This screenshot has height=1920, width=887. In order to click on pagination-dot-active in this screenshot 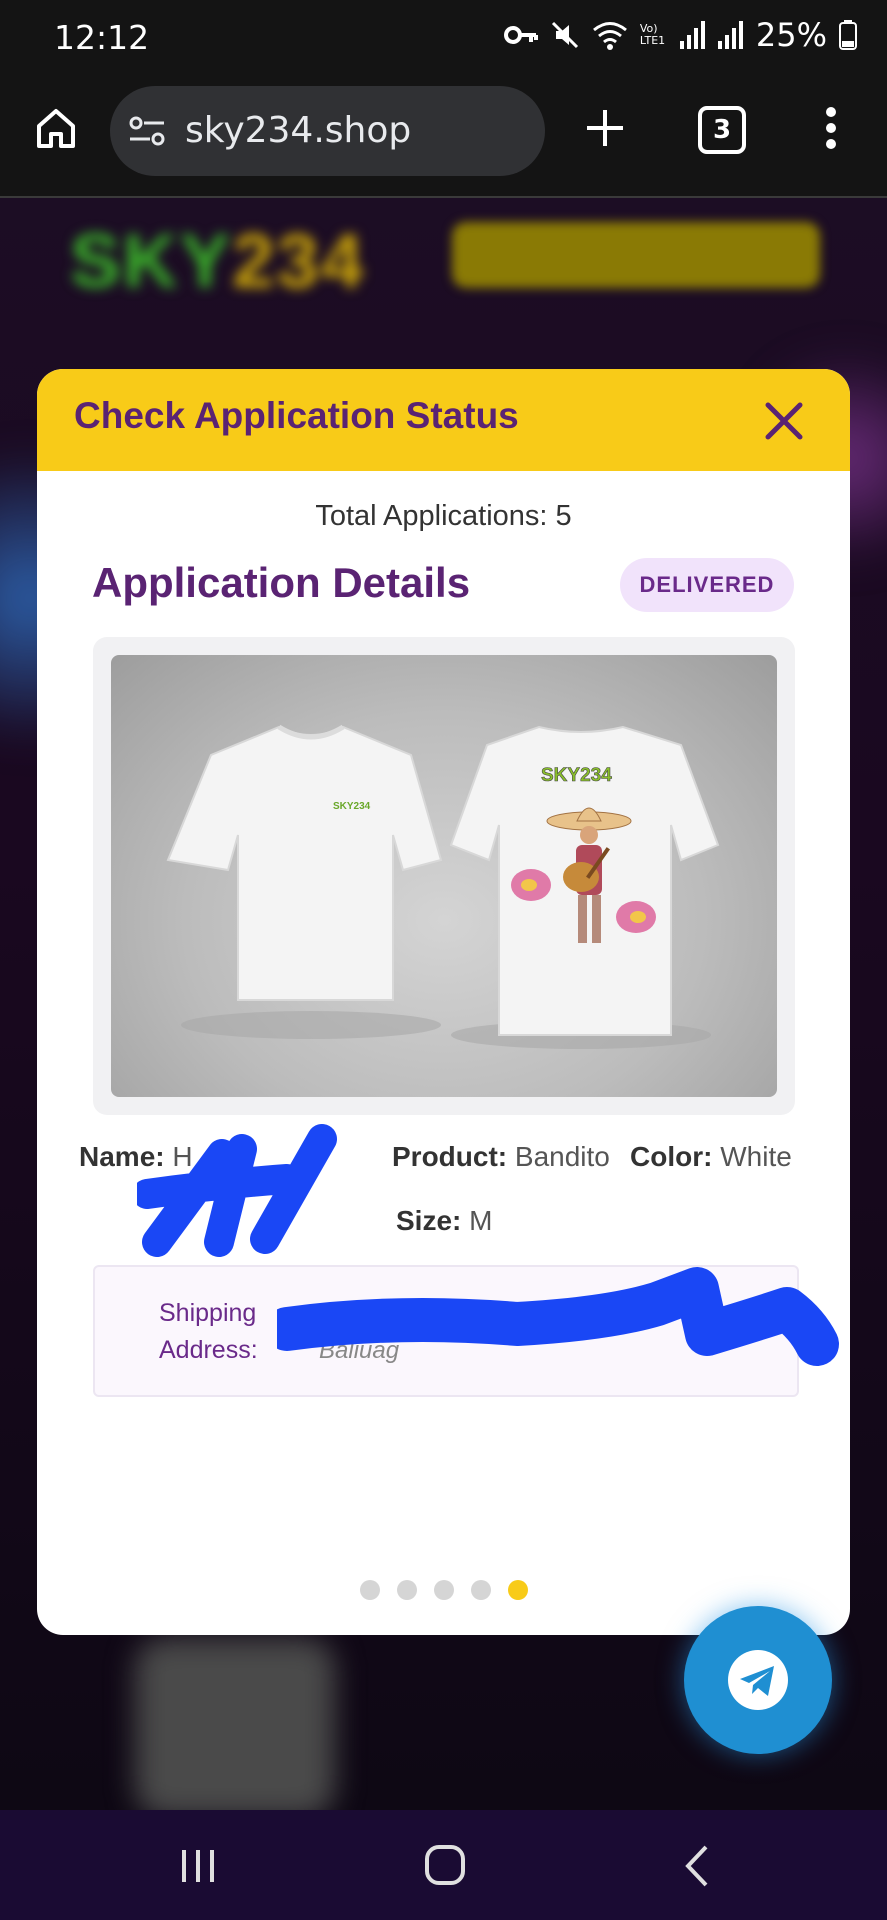, I will do `click(517, 1590)`.